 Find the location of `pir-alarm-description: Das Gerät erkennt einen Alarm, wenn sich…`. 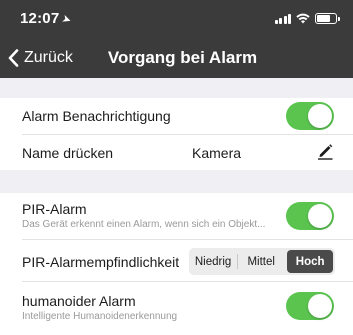

pir-alarm-description: Das Gerät erkennt einen Alarm, wenn sich… is located at coordinates (144, 224).